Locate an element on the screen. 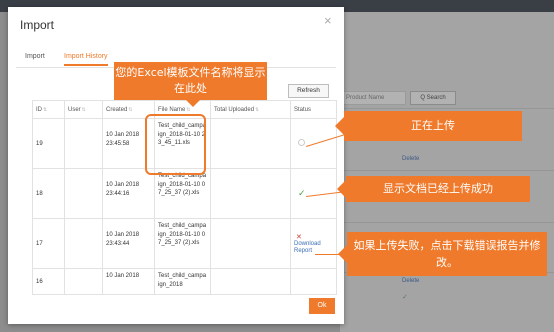  cell-file-name: Test_child_campaign_2018 is located at coordinates (182, 281).